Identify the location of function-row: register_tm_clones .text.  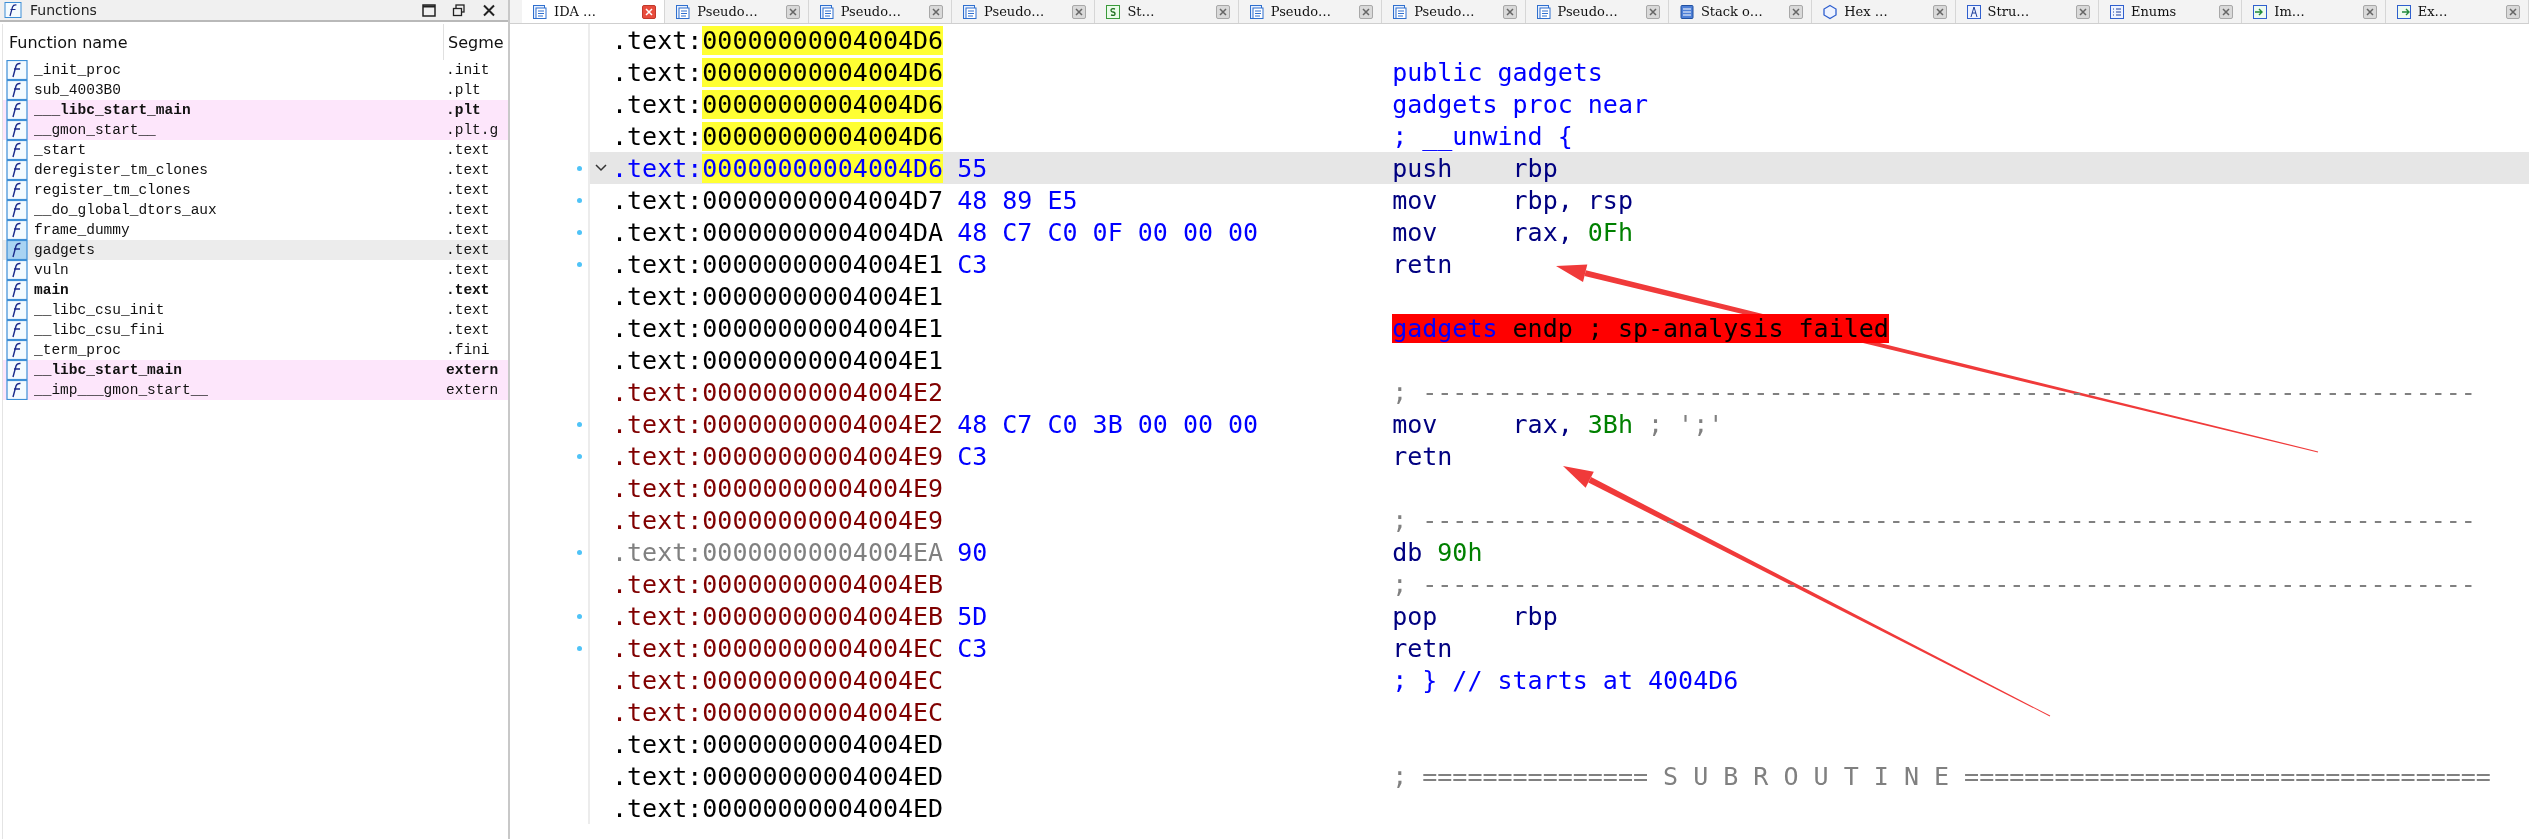
(255, 190).